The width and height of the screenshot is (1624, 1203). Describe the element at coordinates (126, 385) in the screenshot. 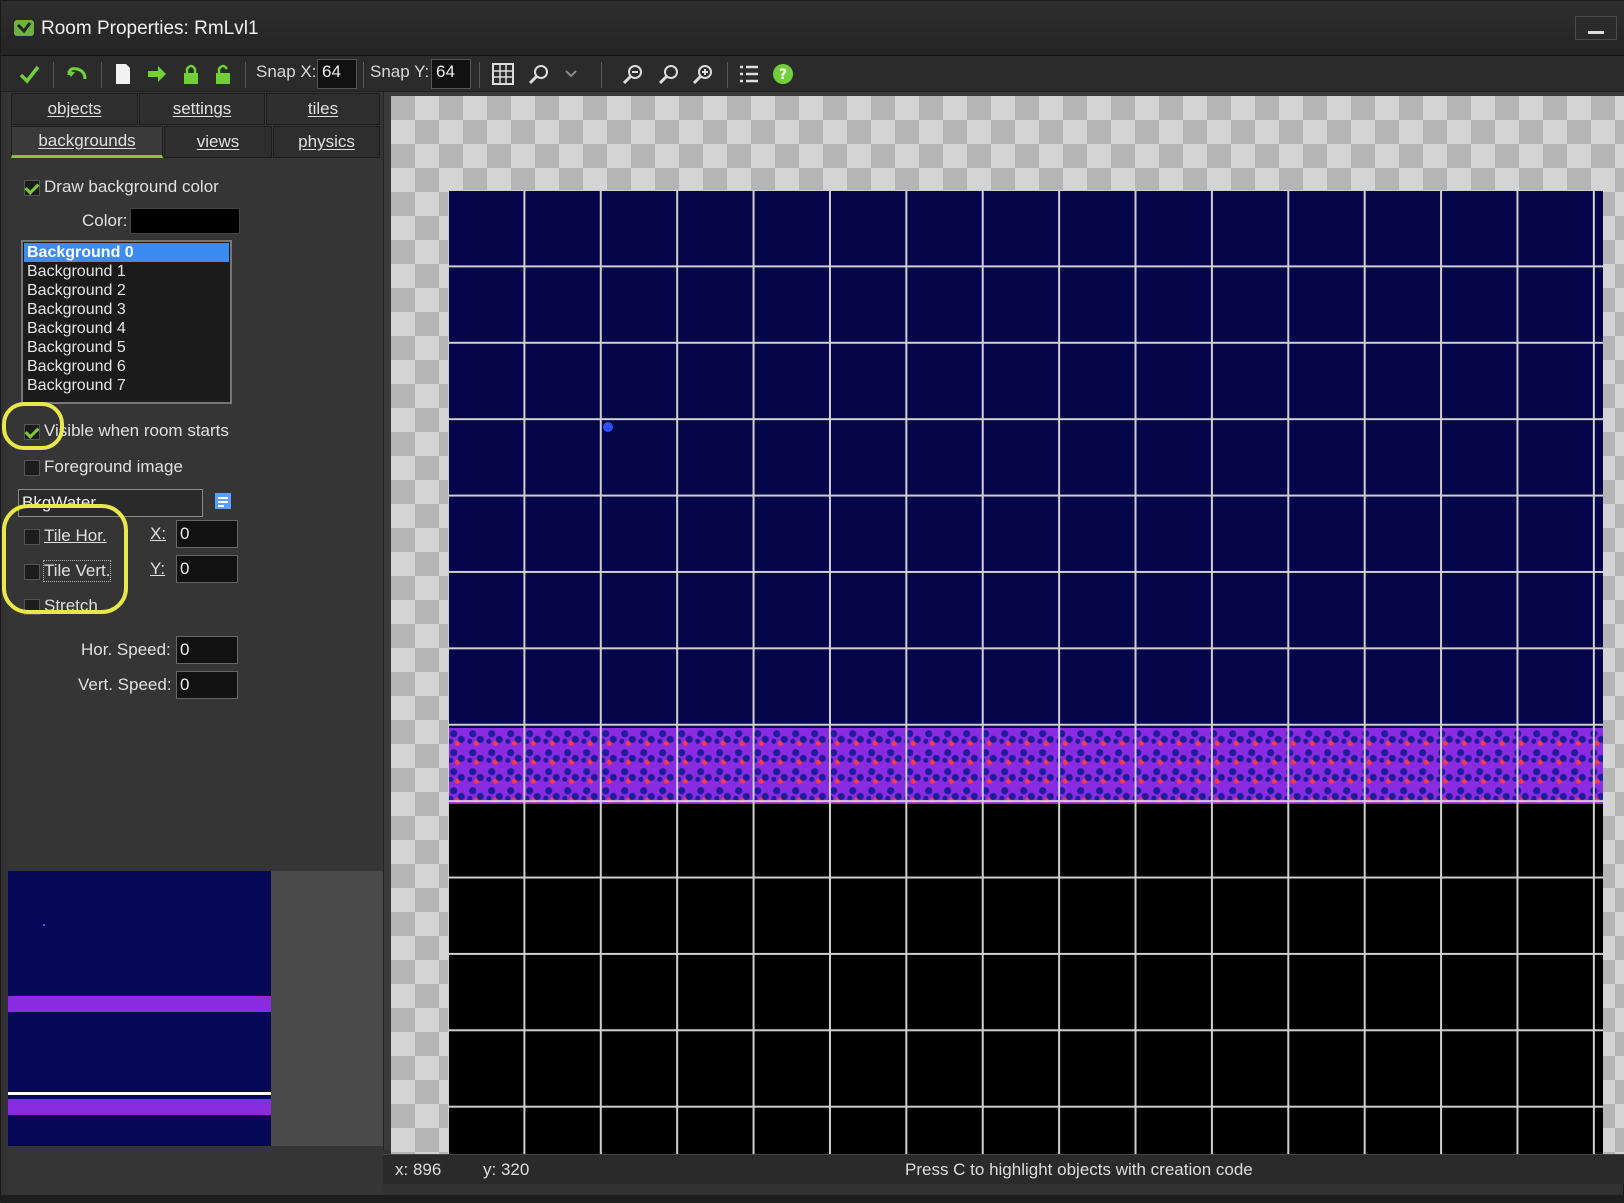

I see `background-list-item: Background 7` at that location.